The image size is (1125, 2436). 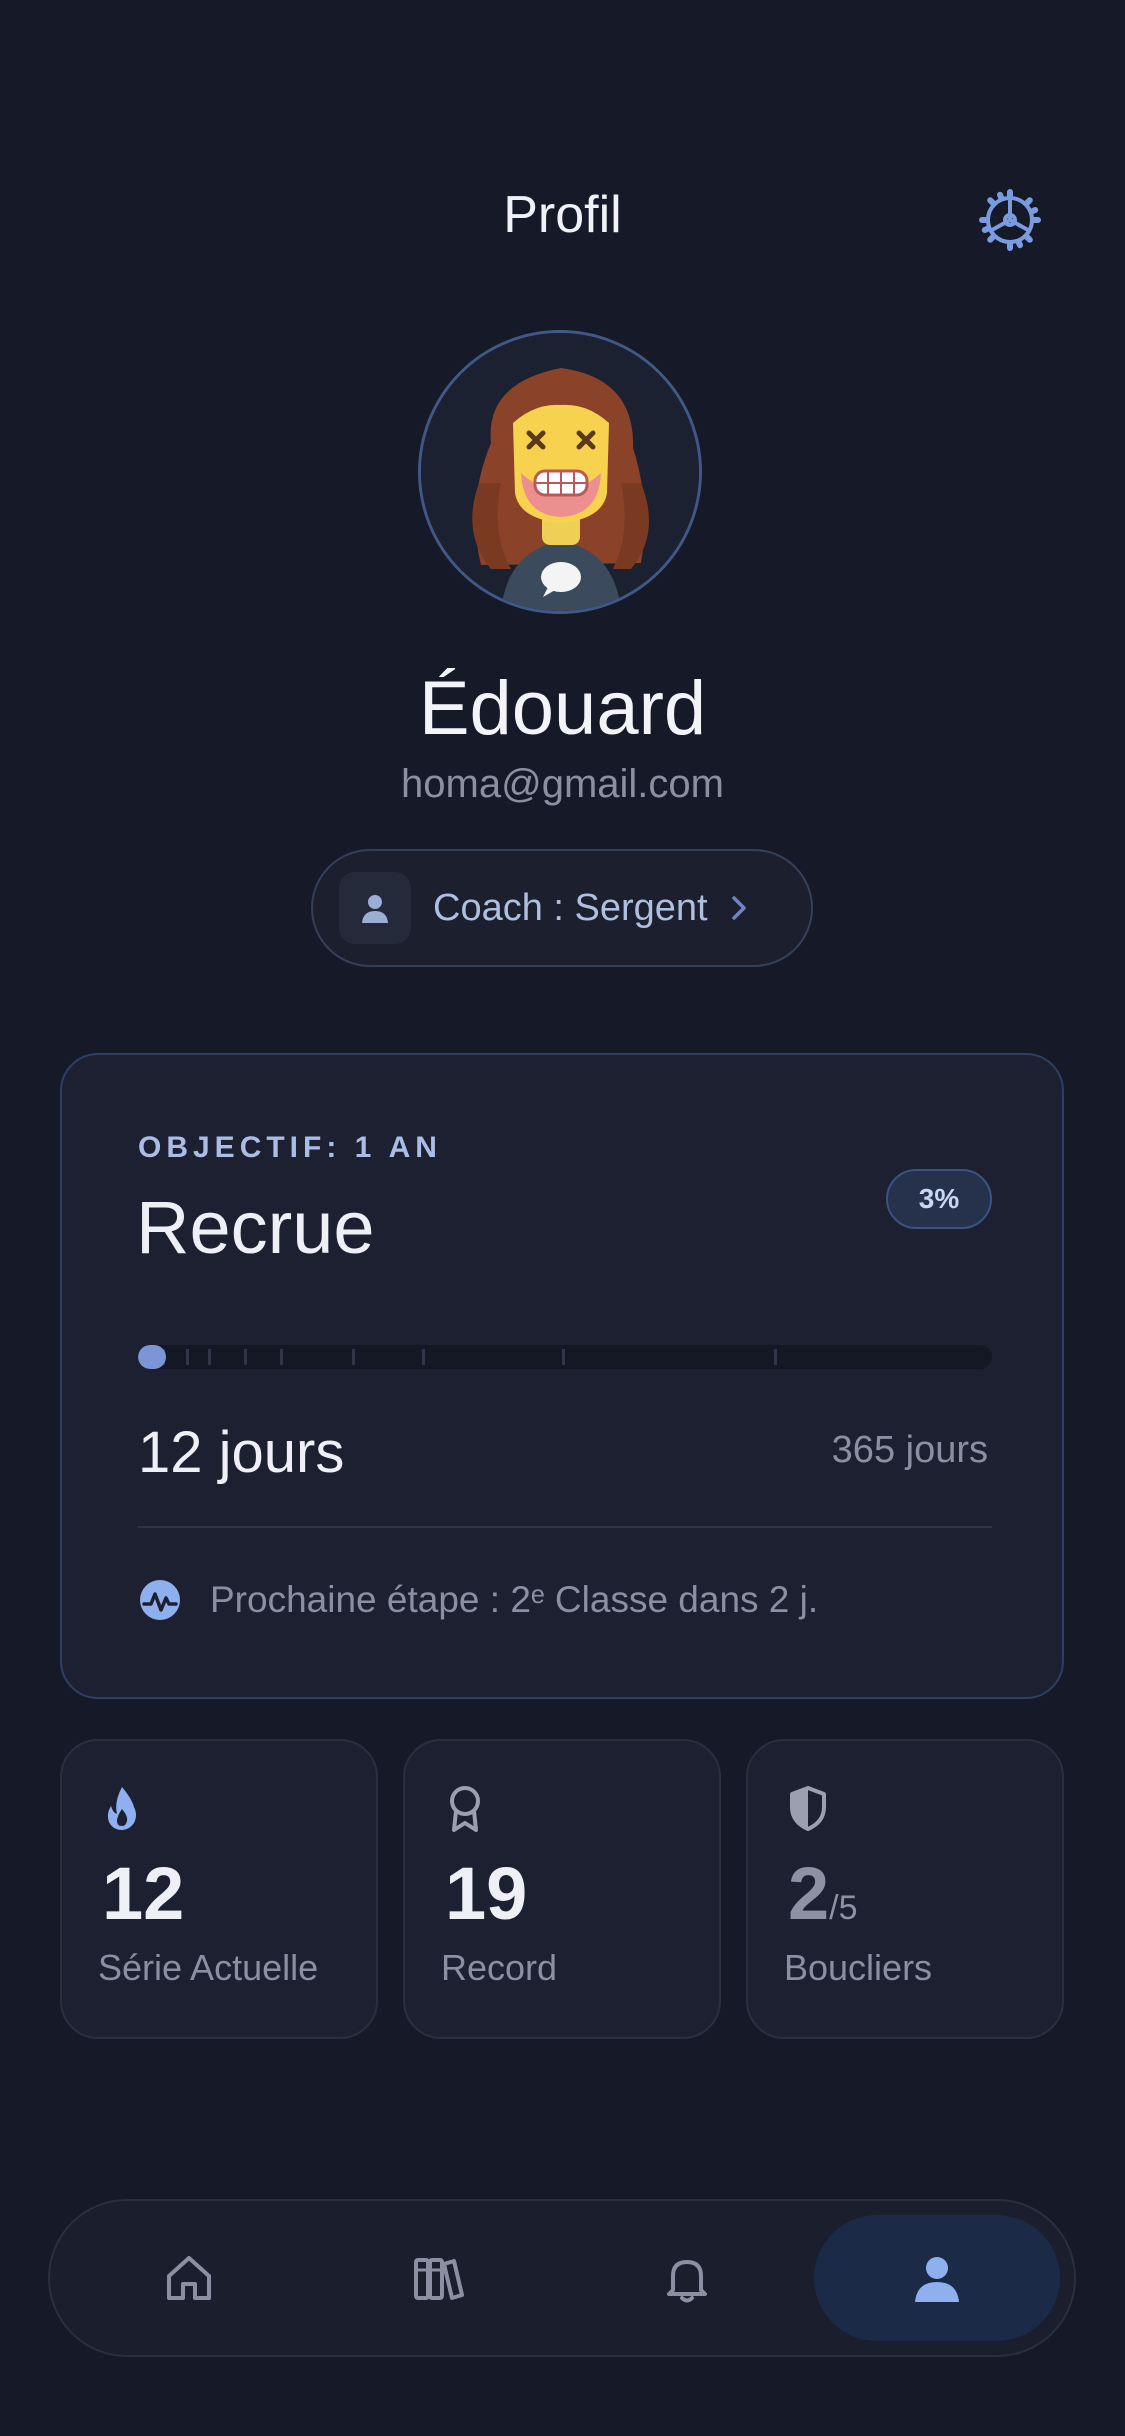 I want to click on divider, so click(x=565, y=1527).